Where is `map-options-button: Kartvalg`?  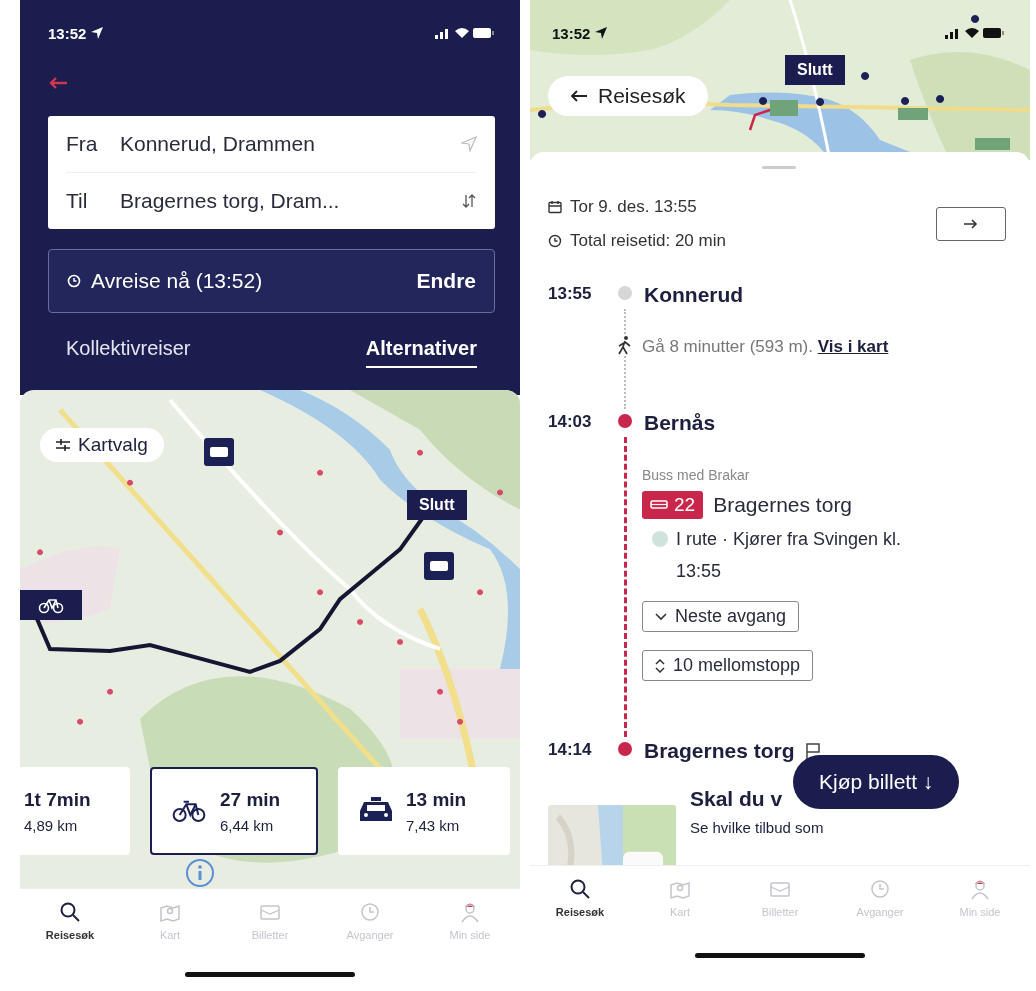
map-options-button: Kartvalg is located at coordinates (102, 445).